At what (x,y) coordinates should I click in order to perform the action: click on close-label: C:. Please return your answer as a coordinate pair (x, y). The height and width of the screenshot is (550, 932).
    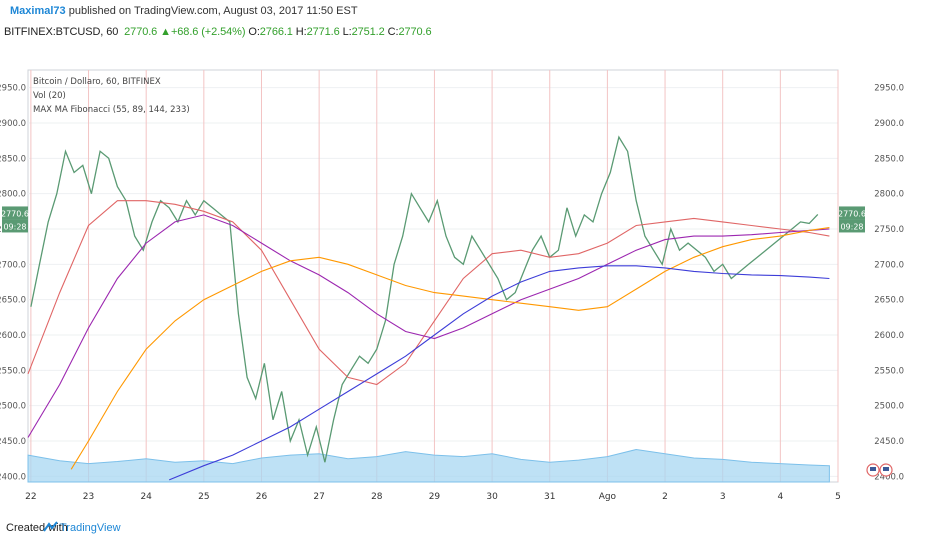
    Looking at the image, I should click on (393, 32).